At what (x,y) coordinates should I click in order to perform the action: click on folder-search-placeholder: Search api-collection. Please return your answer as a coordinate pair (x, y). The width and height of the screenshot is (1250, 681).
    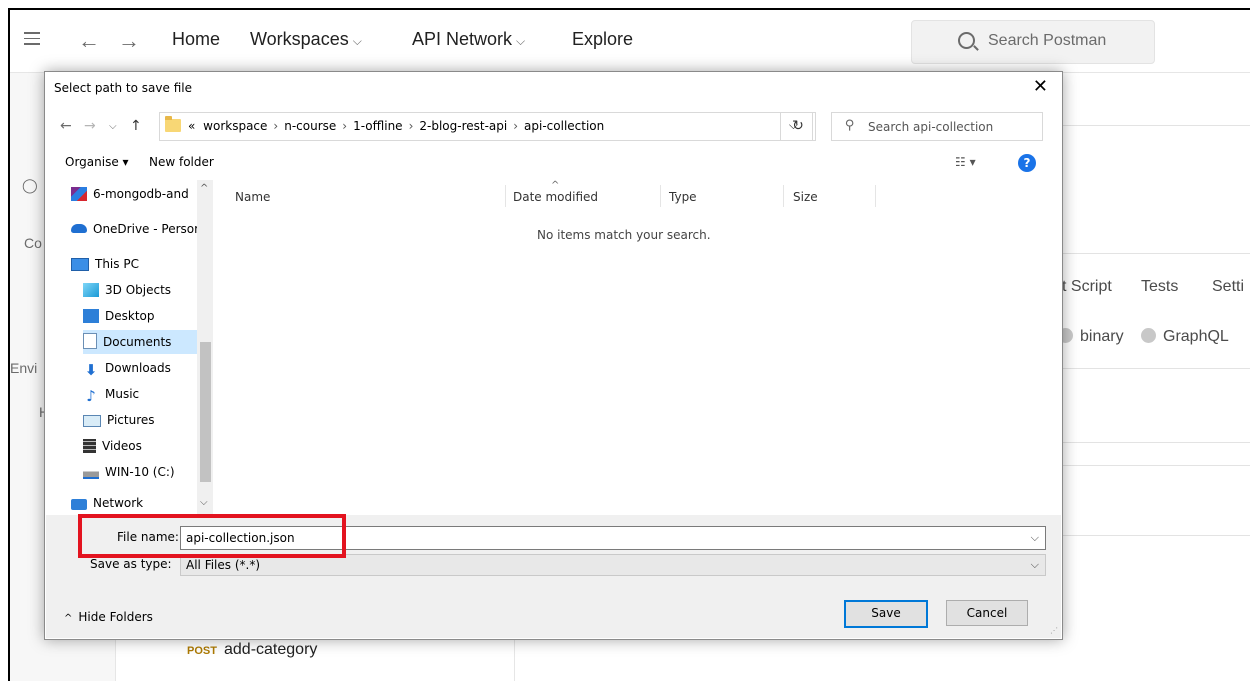
    Looking at the image, I should click on (931, 127).